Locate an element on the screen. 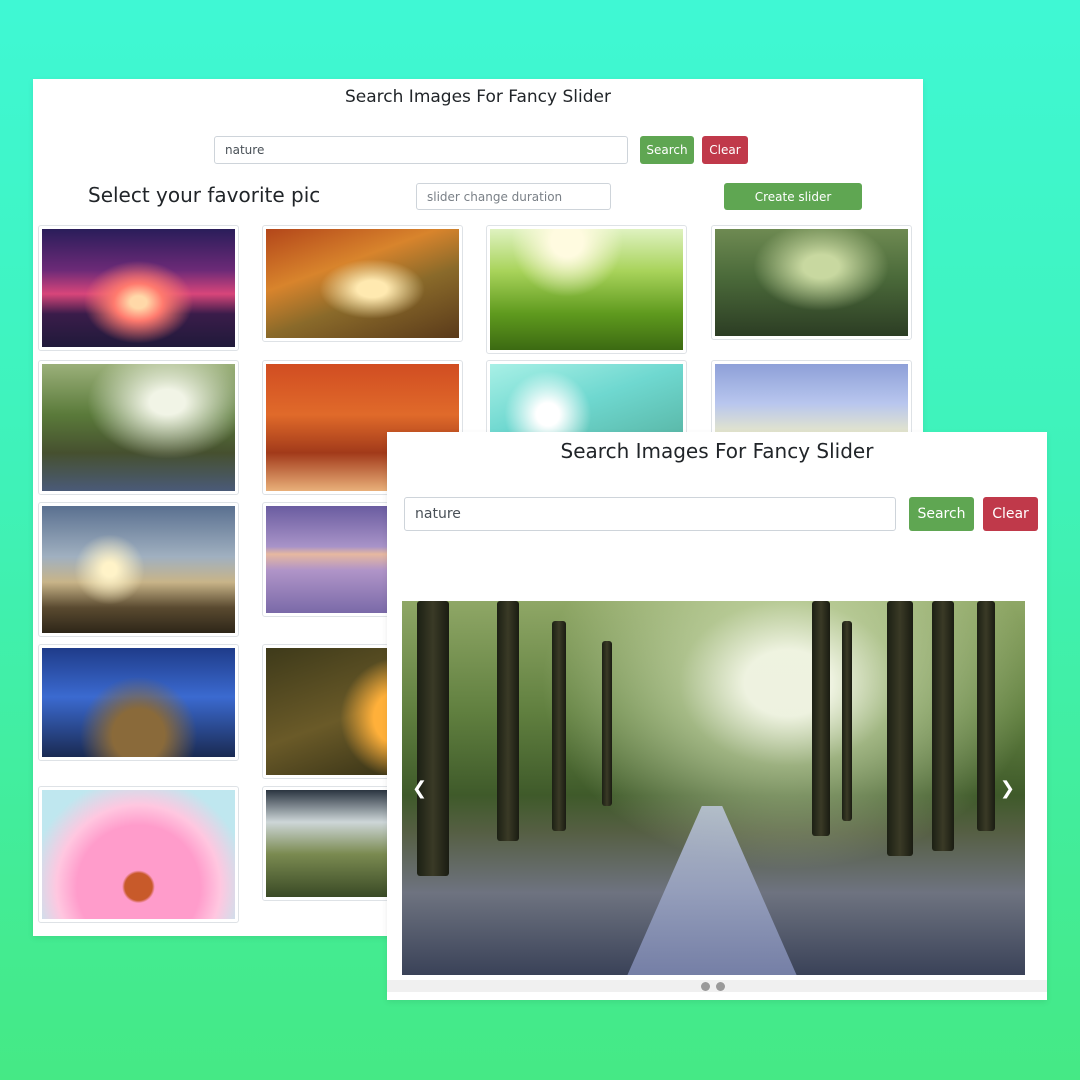  dandelion-dew-image is located at coordinates (586, 400).